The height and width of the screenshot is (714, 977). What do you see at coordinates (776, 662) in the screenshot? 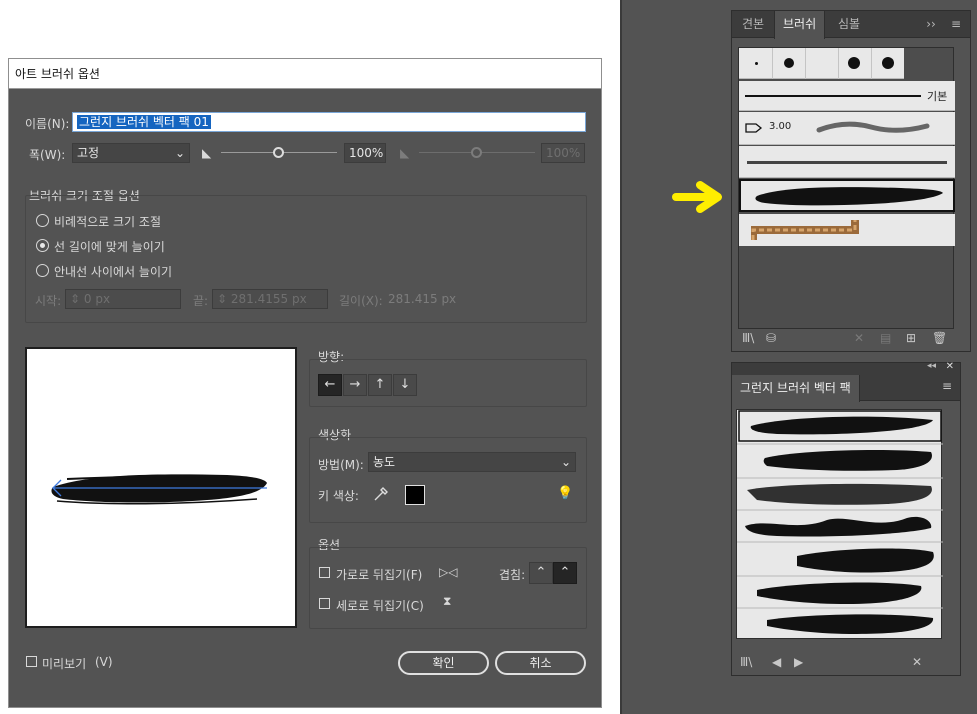
I see `previous-library-icon: ◀` at bounding box center [776, 662].